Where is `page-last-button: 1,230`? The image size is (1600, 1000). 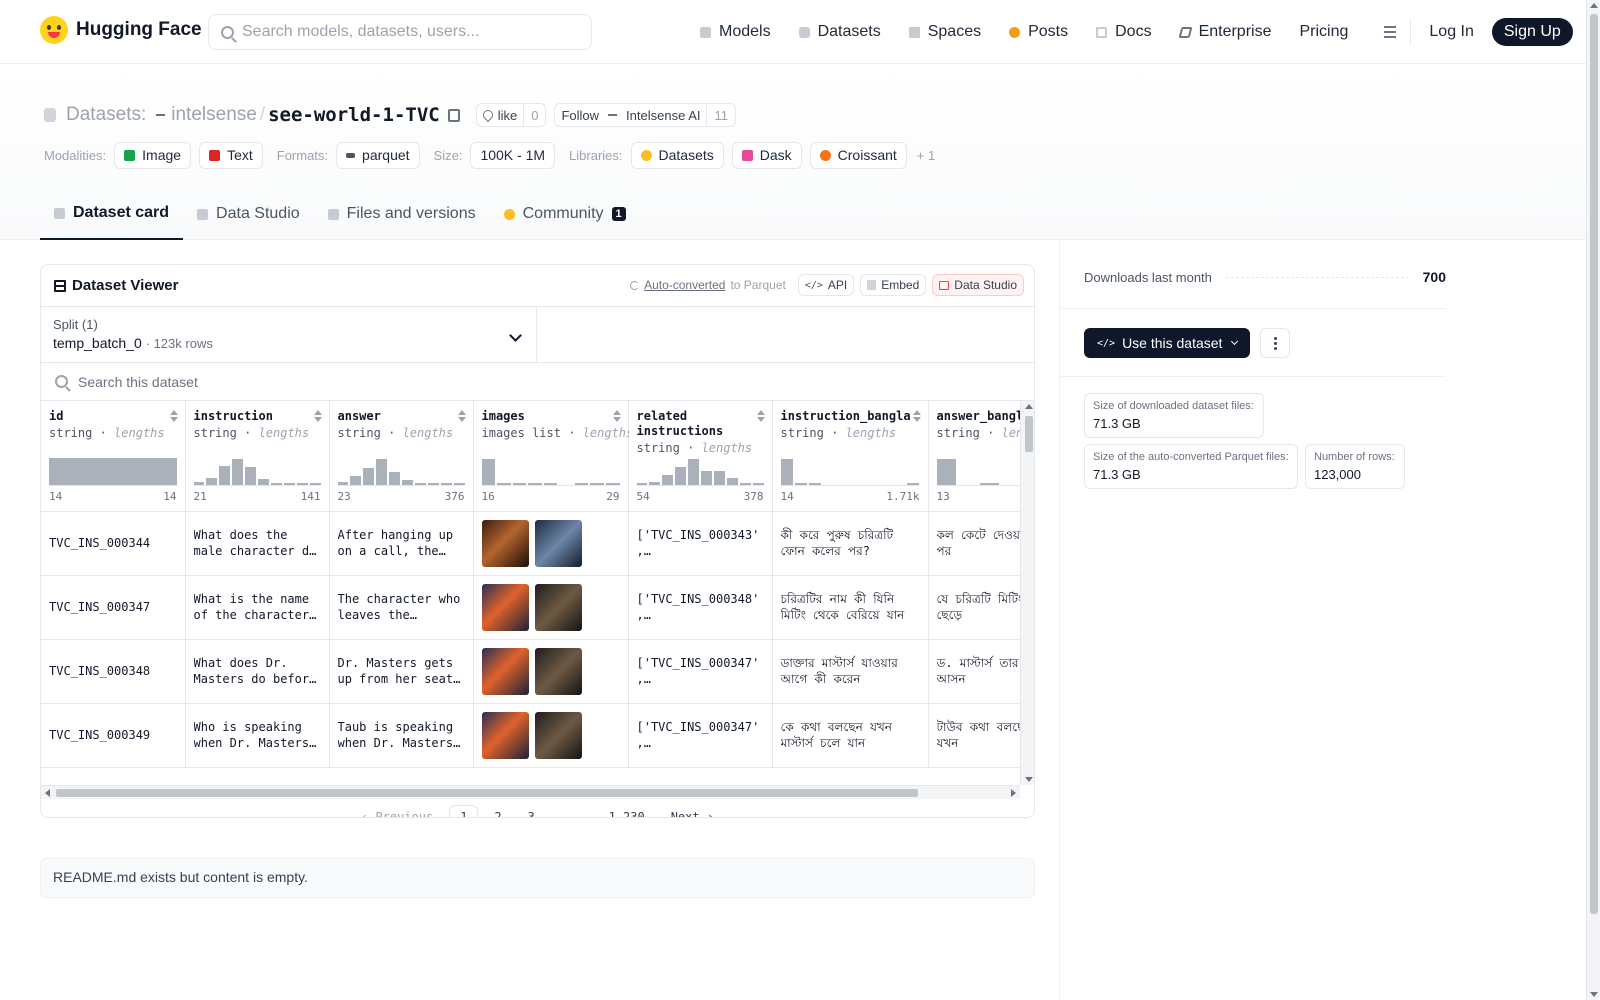
page-last-button: 1,230 is located at coordinates (627, 811).